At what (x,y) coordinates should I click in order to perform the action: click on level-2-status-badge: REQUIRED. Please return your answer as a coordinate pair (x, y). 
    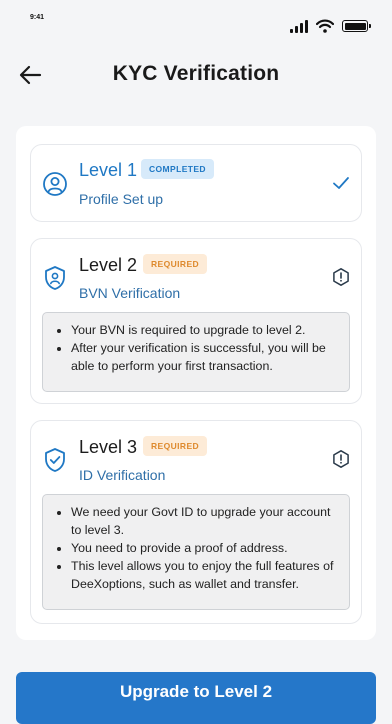
    Looking at the image, I should click on (175, 264).